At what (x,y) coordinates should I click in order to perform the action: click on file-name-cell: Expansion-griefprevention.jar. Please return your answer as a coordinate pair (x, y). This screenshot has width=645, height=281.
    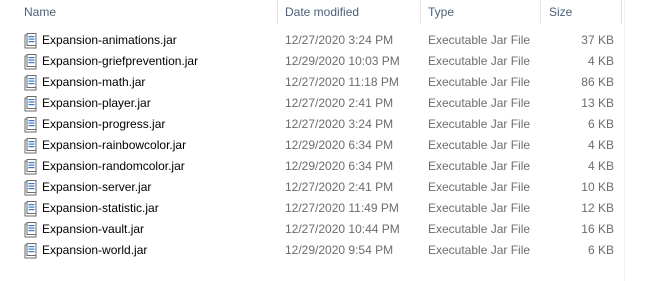
    Looking at the image, I should click on (111, 61).